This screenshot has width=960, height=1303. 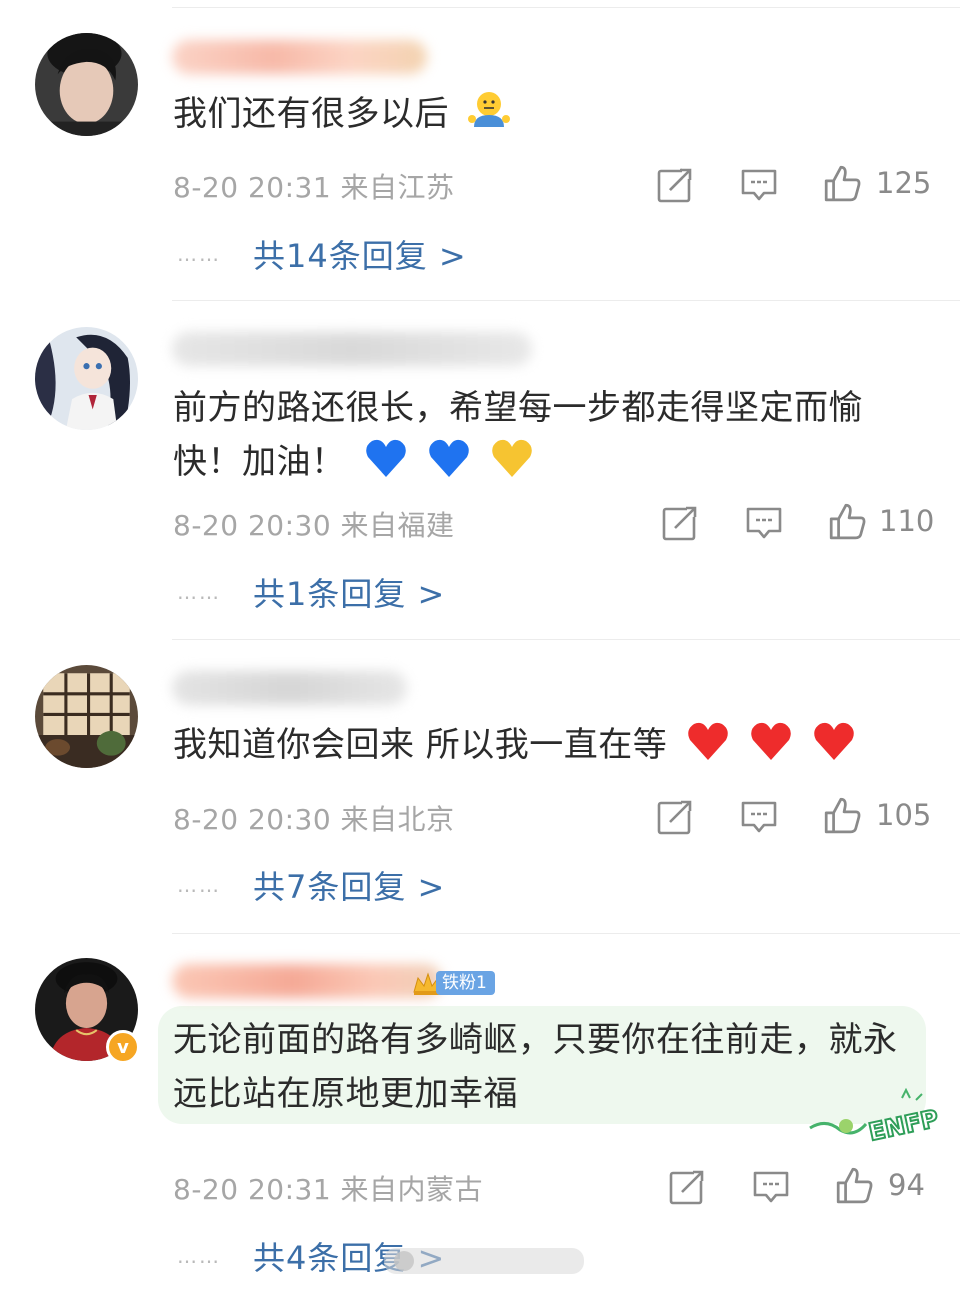 What do you see at coordinates (489, 109) in the screenshot?
I see `shrug-emoji-icon` at bounding box center [489, 109].